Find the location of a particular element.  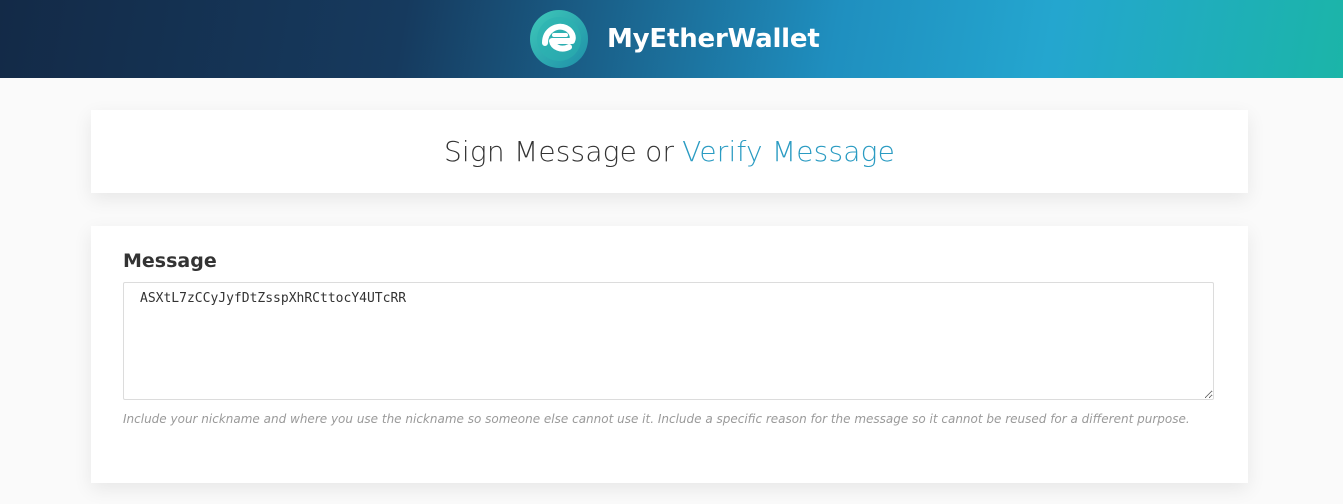

brand: MyEtherWallet is located at coordinates (675, 39).